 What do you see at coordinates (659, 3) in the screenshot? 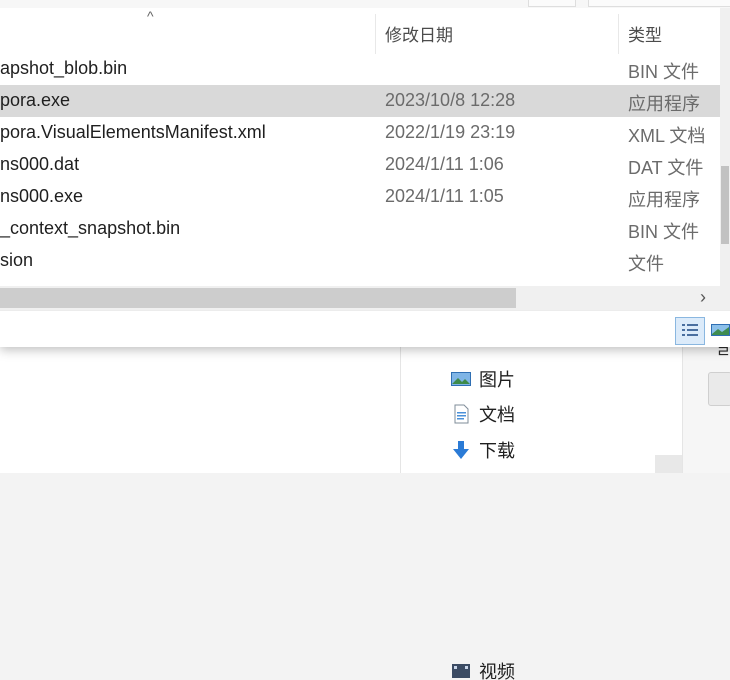
I see `top-control-right` at bounding box center [659, 3].